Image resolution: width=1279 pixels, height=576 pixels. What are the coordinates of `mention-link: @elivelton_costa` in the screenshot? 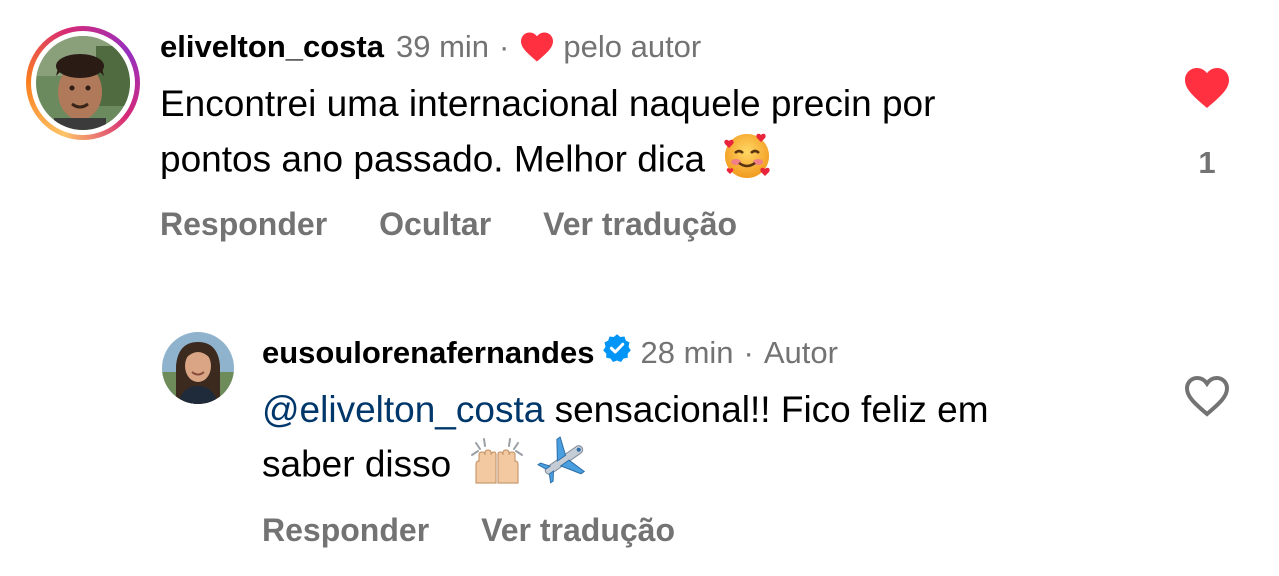 It's located at (403, 409).